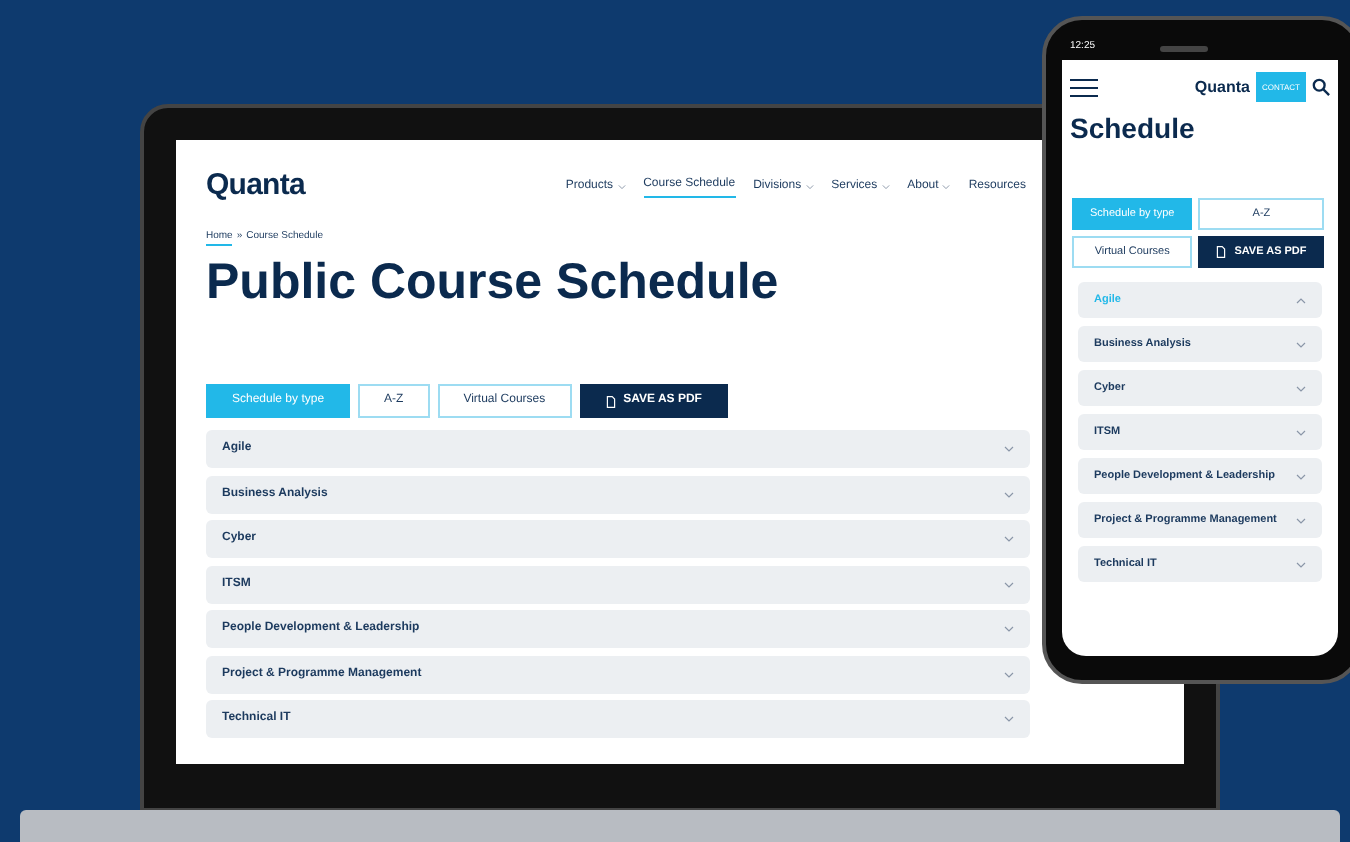  Describe the element at coordinates (1321, 87) in the screenshot. I see `search-icon` at that location.